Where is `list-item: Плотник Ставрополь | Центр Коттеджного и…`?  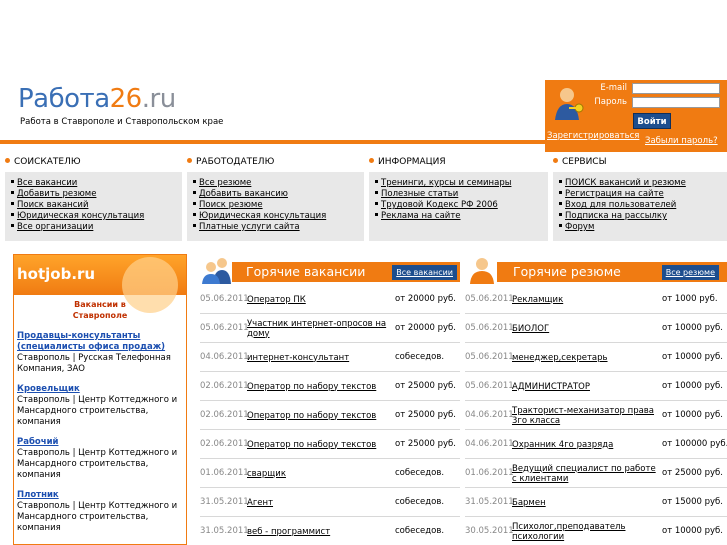
list-item: Плотник Ставрополь | Центр Коттеджного и… is located at coordinates (100, 512).